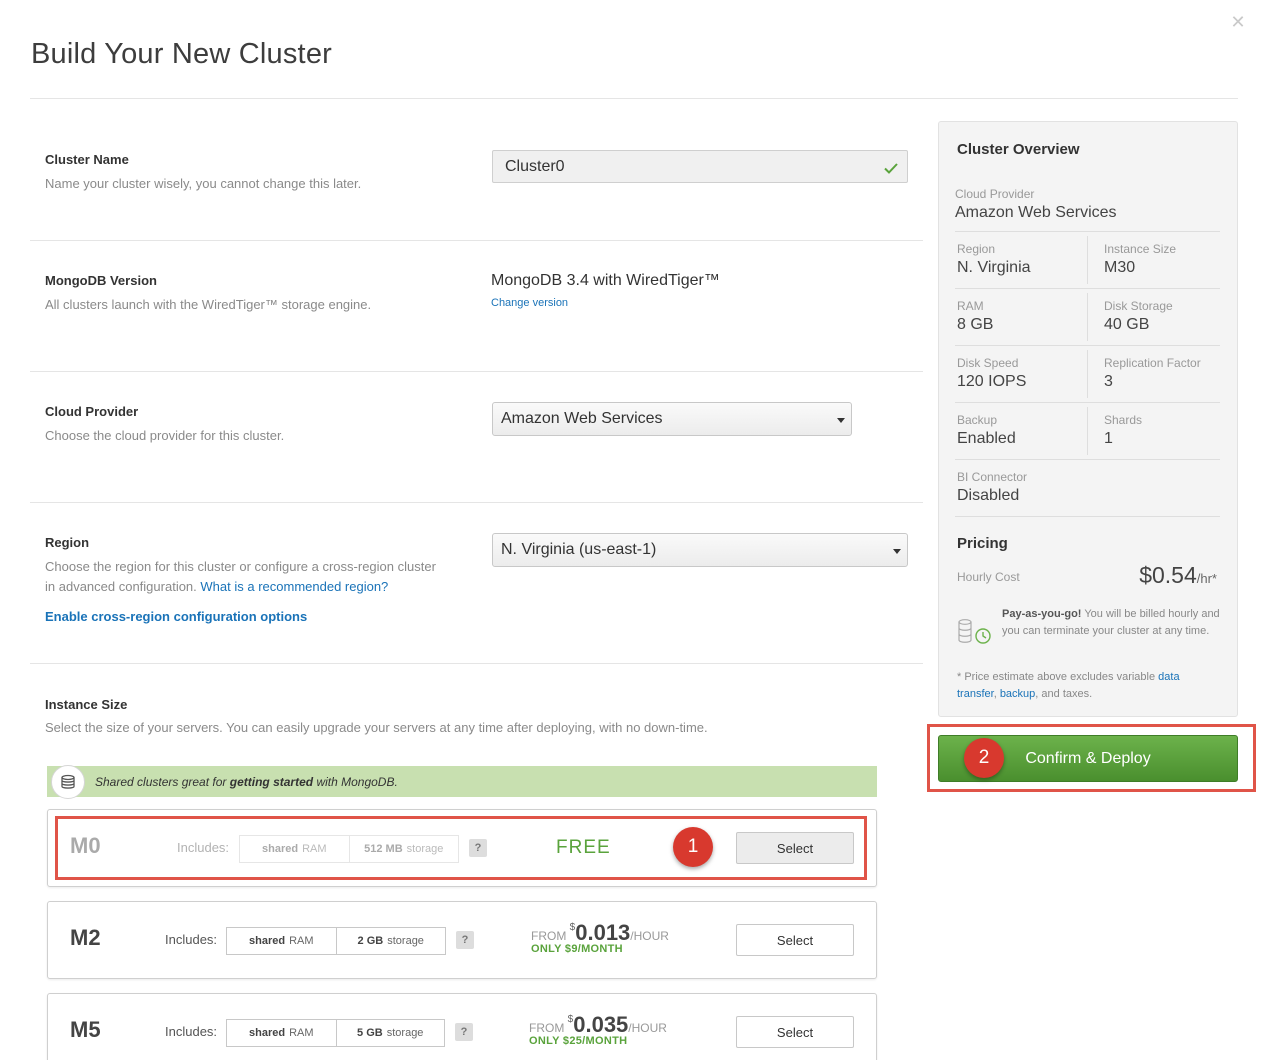 This screenshot has height=1060, width=1266. What do you see at coordinates (672, 419) in the screenshot?
I see `cloud-provider-select: Amazon Web Services` at bounding box center [672, 419].